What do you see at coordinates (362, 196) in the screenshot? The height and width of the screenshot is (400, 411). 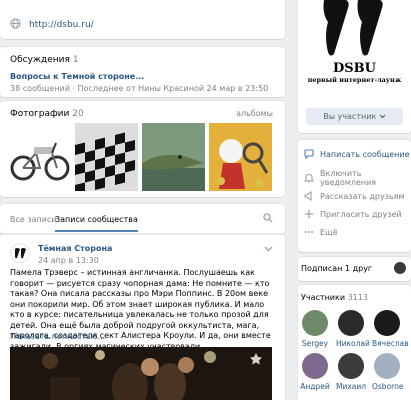 I see `share-with-friends-label: Рассказать друзьям` at bounding box center [362, 196].